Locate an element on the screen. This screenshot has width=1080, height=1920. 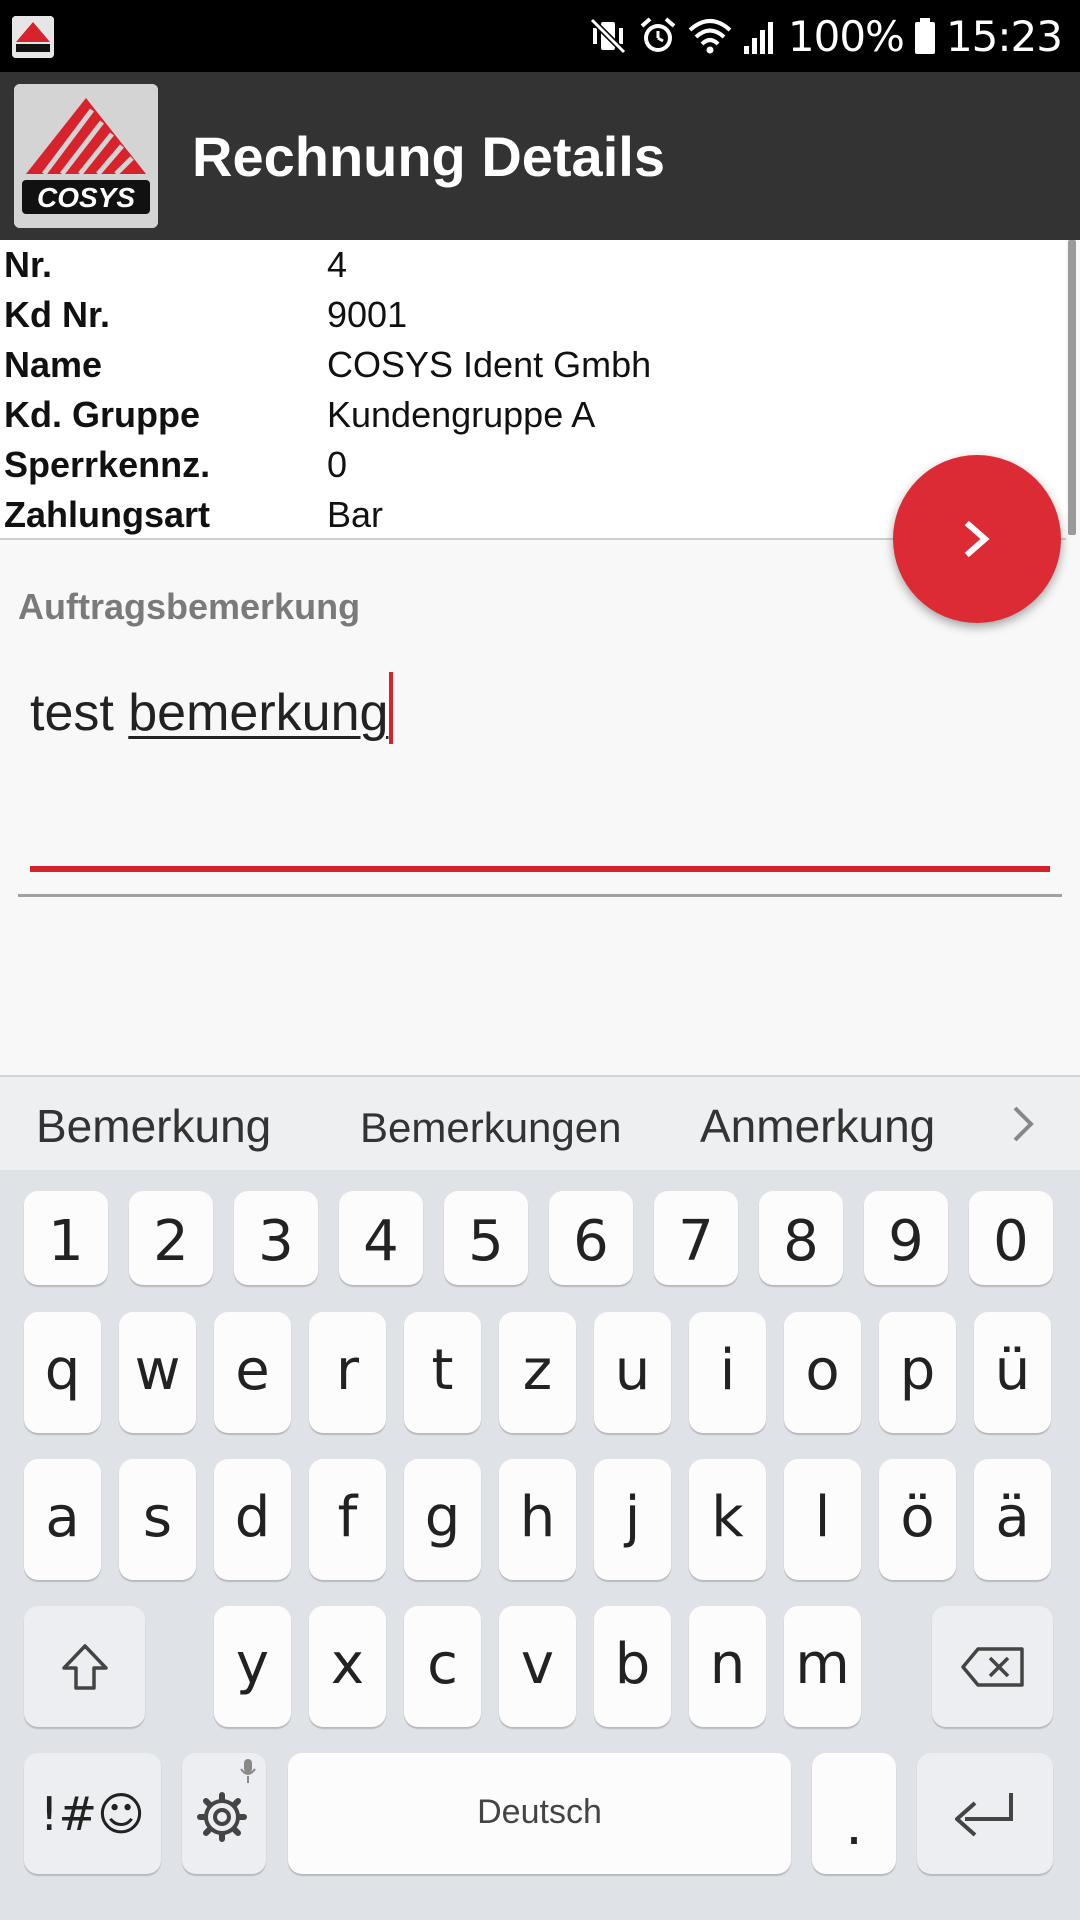
detail-row-name: Name COSYS Ident Gmbh is located at coordinates (530, 365).